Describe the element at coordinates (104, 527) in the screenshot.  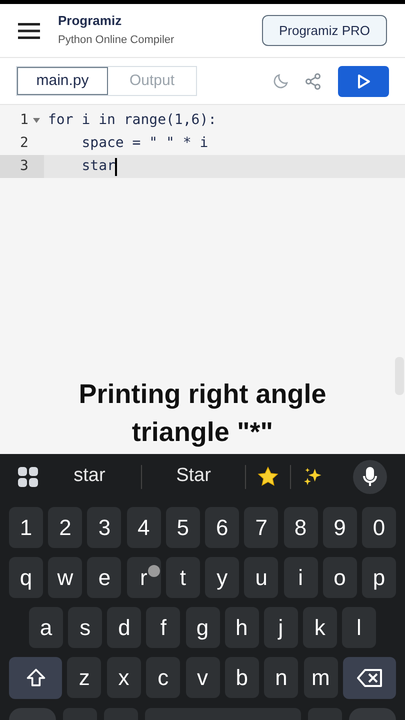
I see `keyboard-key: 3` at that location.